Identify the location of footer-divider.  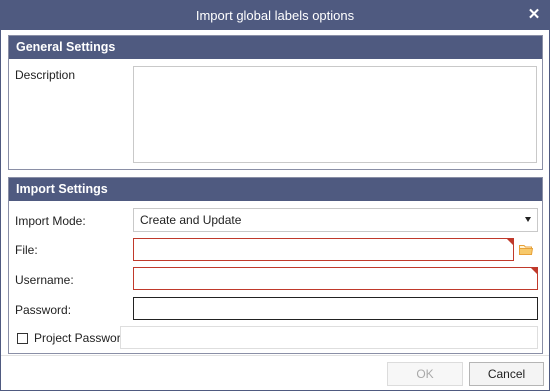
(275, 355).